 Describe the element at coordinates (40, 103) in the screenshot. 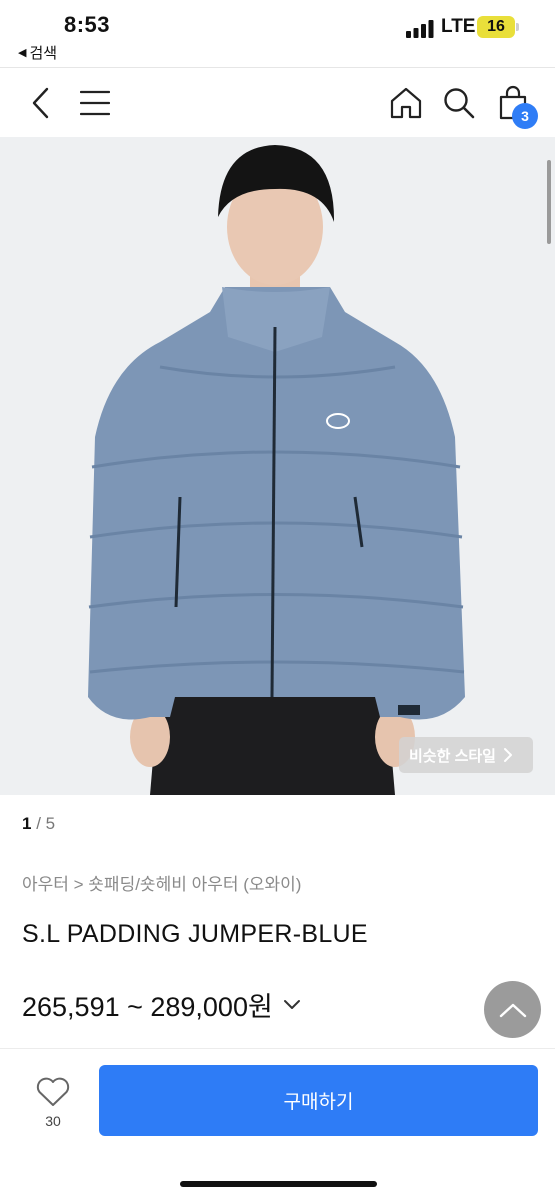

I see `back-chevron-icon` at that location.